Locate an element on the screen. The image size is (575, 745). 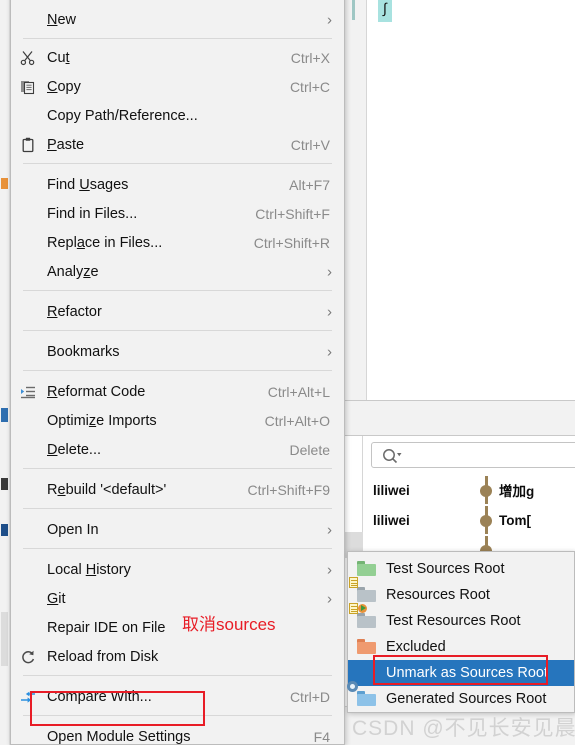
compare-icon is located at coordinates (28, 697).